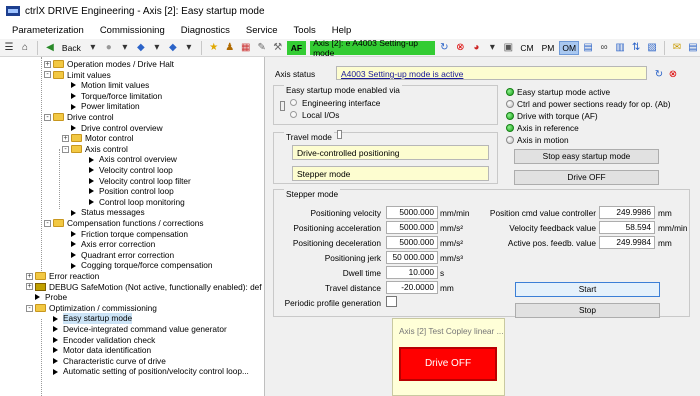 This screenshot has width=700, height=396. I want to click on config-icon: ▧, so click(652, 48).